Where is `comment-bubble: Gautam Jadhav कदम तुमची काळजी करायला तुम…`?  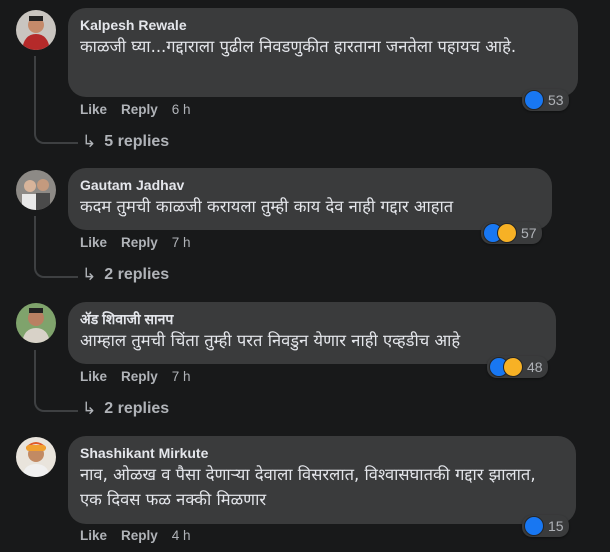 comment-bubble: Gautam Jadhav कदम तुमची काळजी करायला तुम… is located at coordinates (310, 199).